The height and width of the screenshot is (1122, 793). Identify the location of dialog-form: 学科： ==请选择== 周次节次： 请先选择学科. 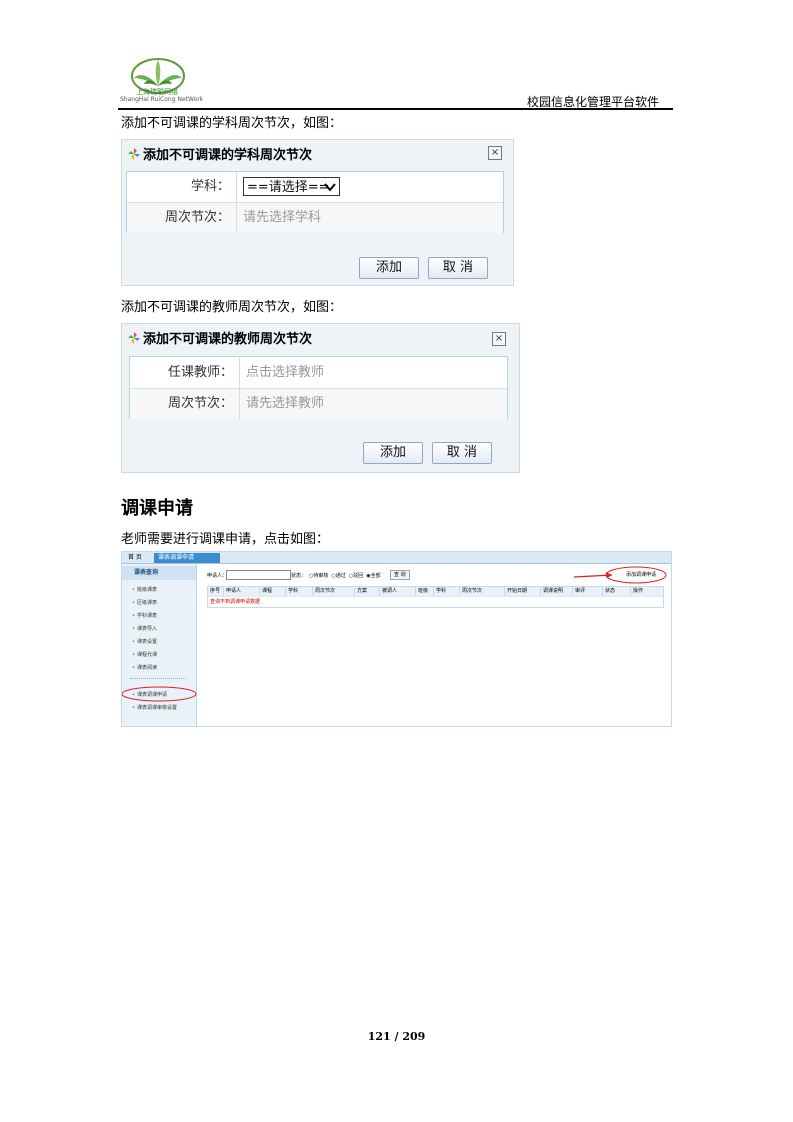
(315, 202).